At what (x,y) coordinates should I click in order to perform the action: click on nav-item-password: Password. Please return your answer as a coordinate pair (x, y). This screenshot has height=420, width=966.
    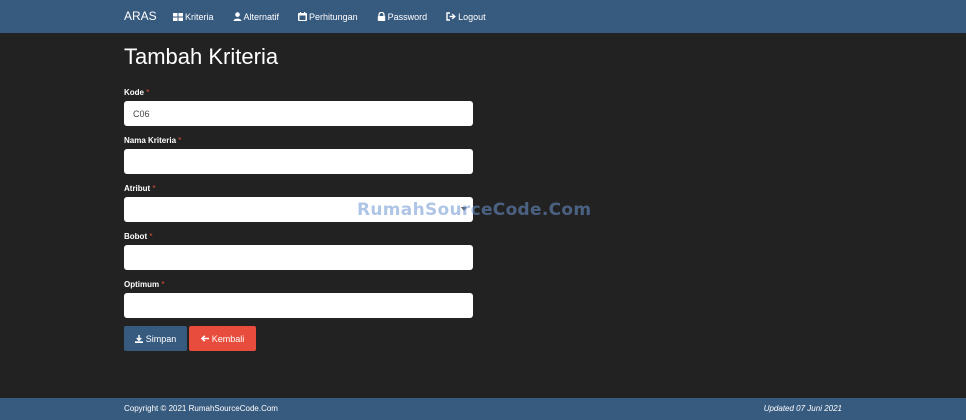
    Looking at the image, I should click on (402, 16).